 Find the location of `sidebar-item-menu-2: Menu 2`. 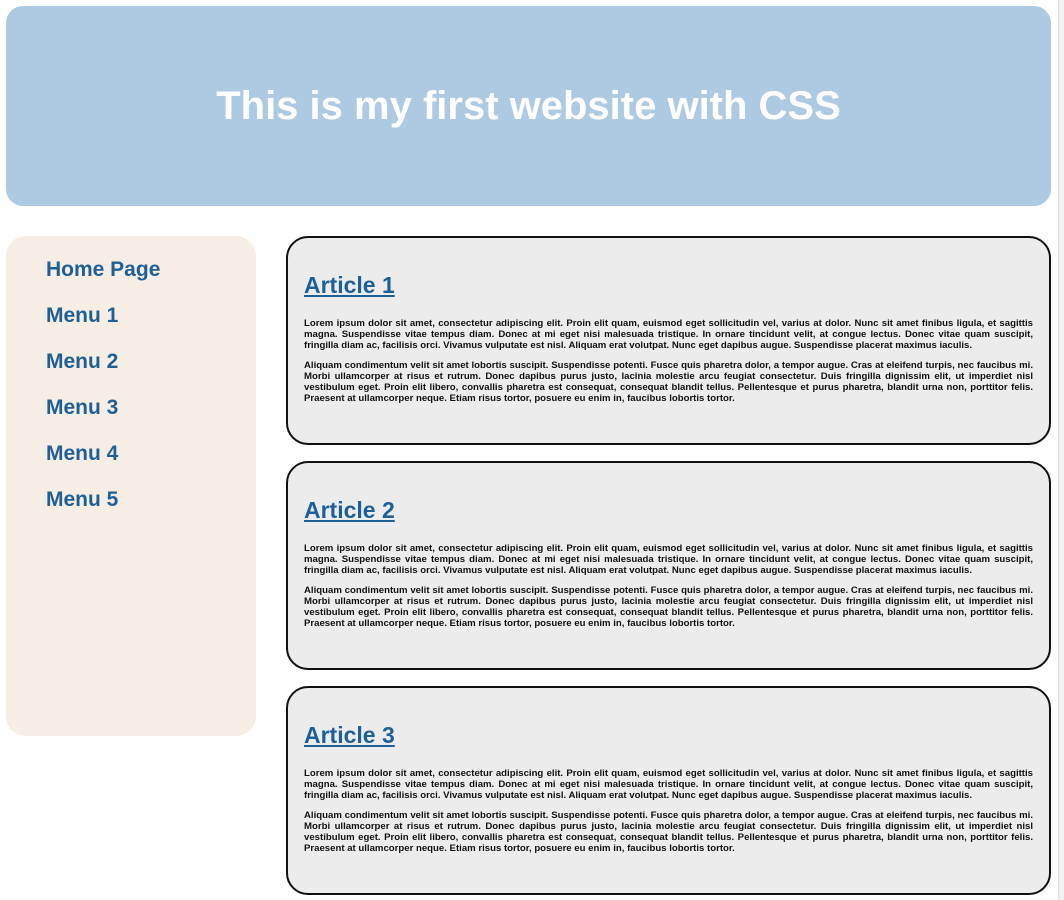

sidebar-item-menu-2: Menu 2 is located at coordinates (151, 373).